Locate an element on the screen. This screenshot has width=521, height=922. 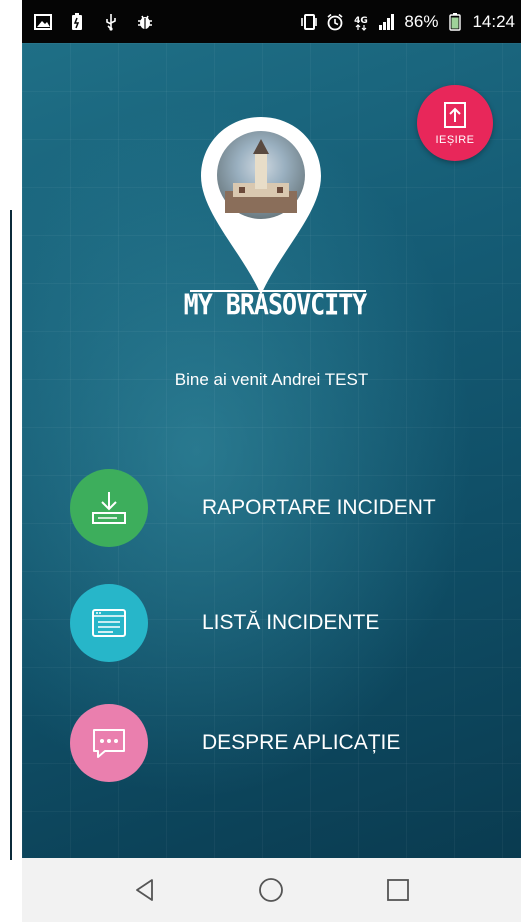
incident-list-button is located at coordinates (109, 623).